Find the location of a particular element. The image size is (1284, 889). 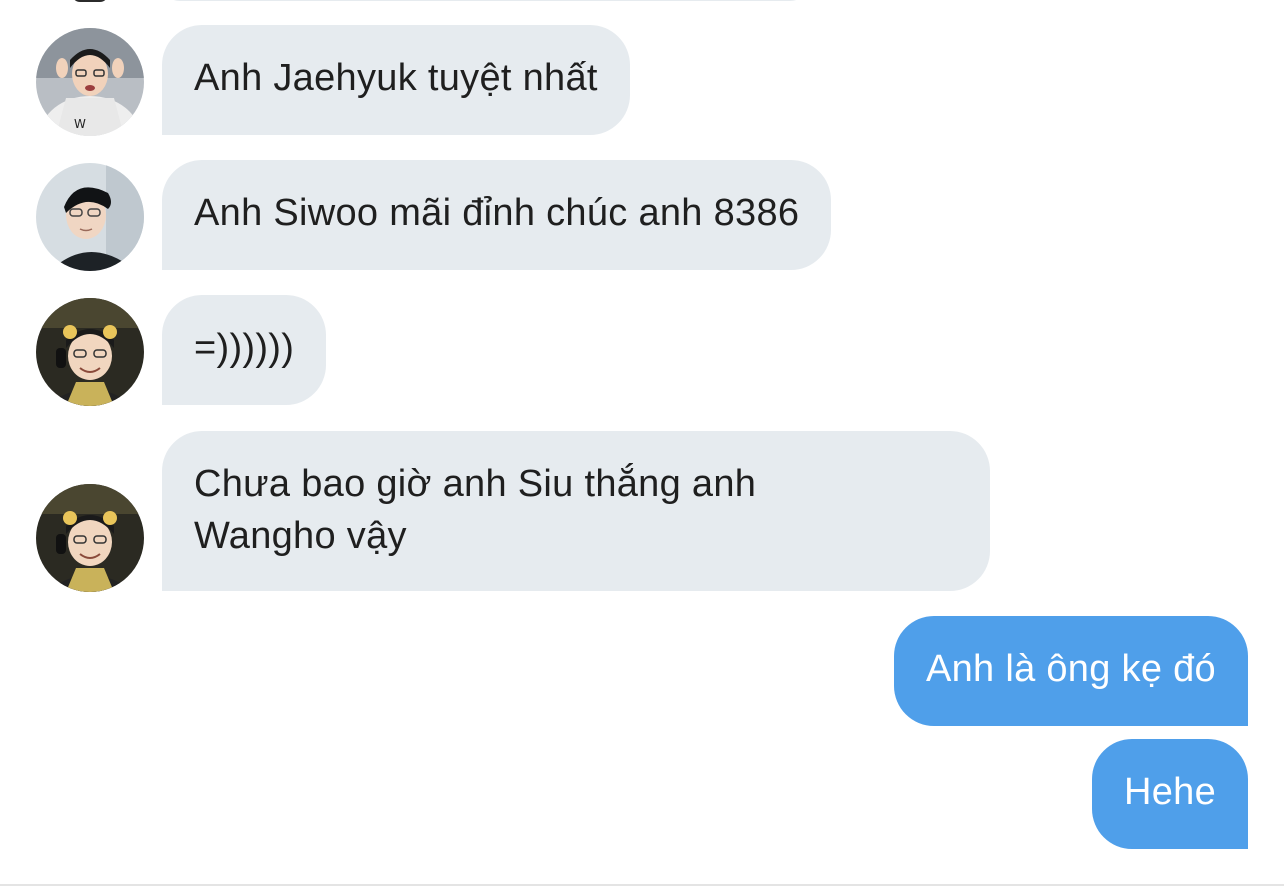

incoming-message-bubble: Anh Siwoo mãi đỉnh chúc anh 8386 is located at coordinates (497, 215).